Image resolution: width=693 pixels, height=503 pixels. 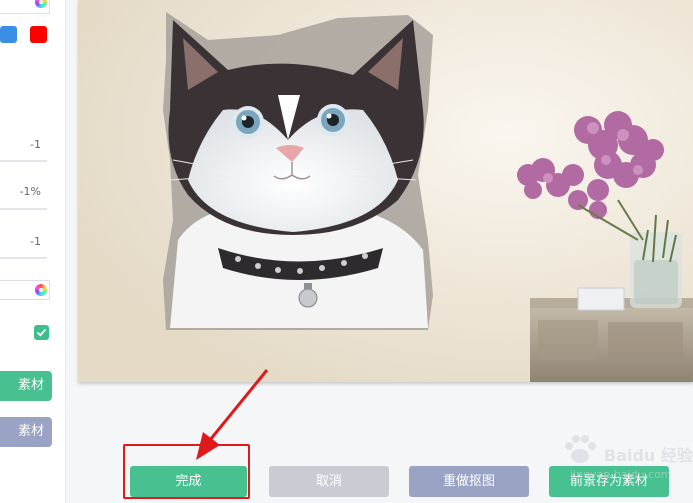 I want to click on color-input-top, so click(x=25, y=7).